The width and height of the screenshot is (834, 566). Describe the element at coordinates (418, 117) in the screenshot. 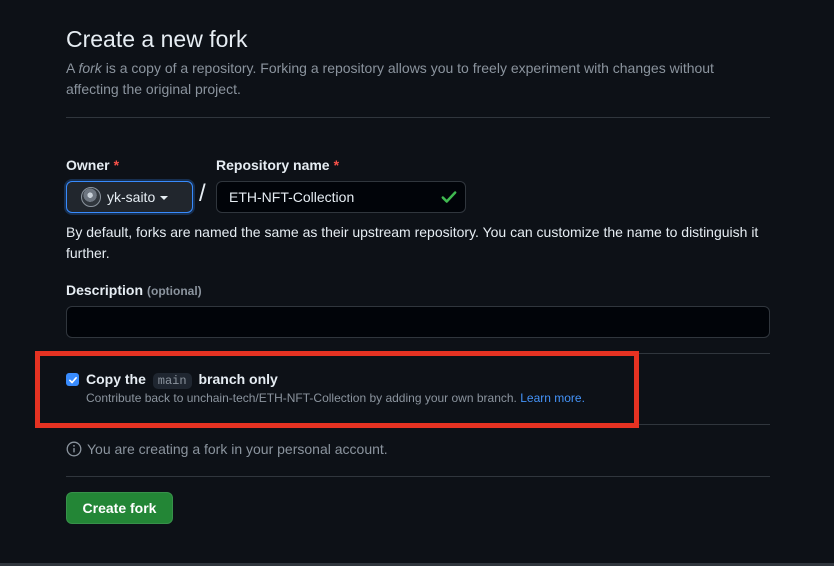

I see `header-divider` at that location.